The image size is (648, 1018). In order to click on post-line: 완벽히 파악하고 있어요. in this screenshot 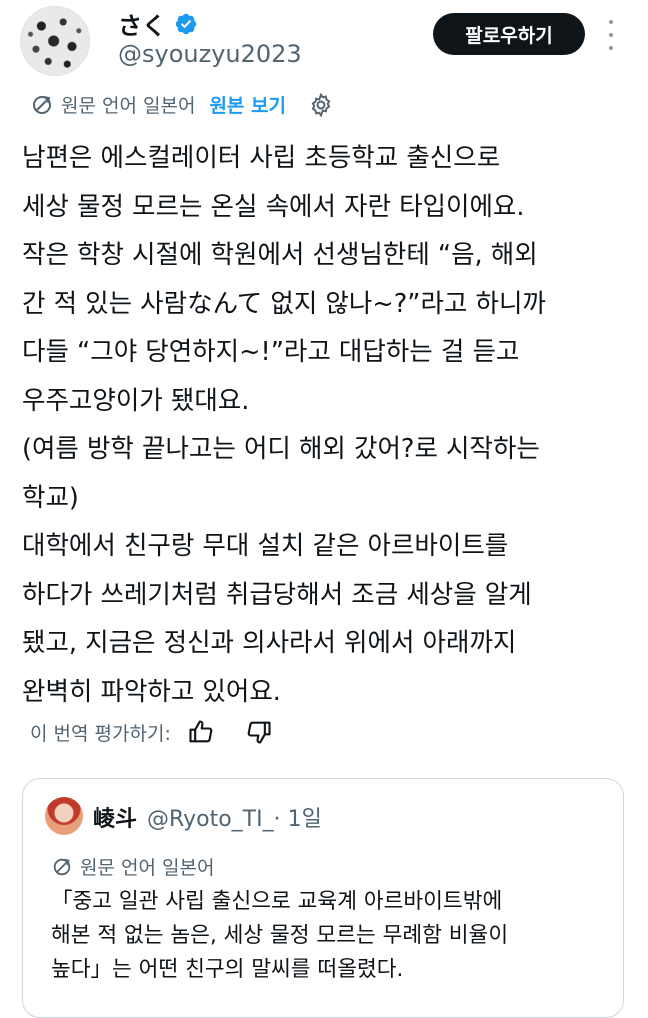, I will do `click(151, 691)`.